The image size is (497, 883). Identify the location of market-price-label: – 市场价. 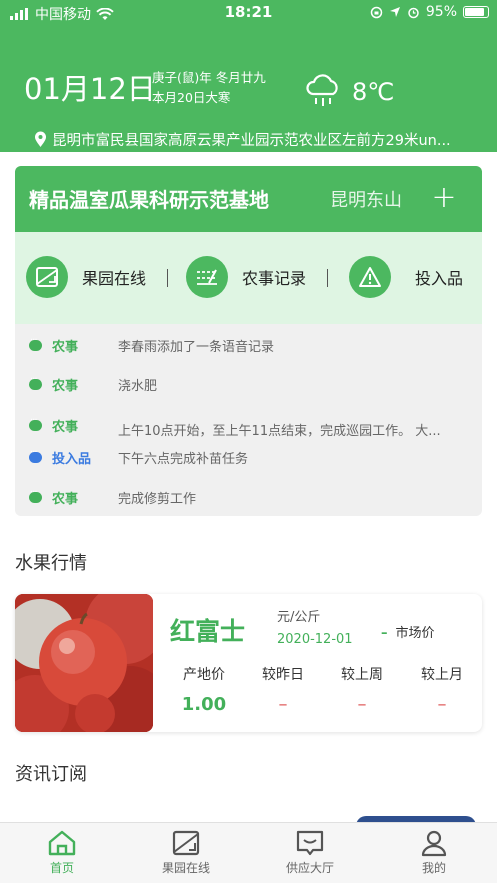
(408, 631).